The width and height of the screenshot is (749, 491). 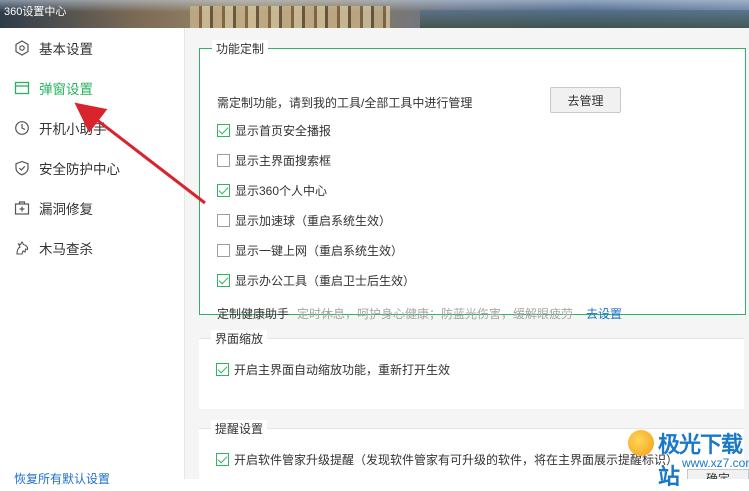 I want to click on option-office-tools: 显示办公工具（重启卫士后生效）, so click(x=316, y=280).